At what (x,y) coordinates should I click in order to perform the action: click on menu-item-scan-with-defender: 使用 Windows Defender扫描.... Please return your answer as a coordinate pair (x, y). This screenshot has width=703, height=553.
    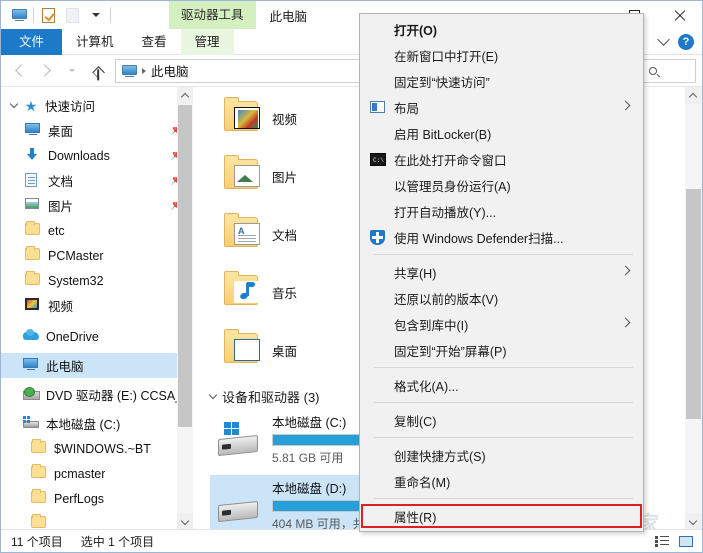
    Looking at the image, I should click on (501, 237).